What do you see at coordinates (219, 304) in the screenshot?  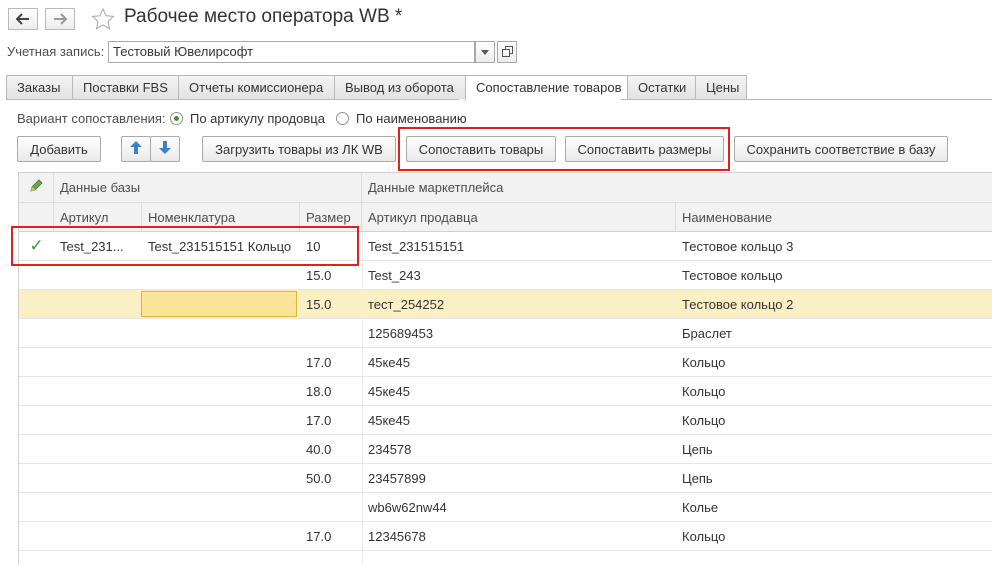 I see `cell-nomenclature-editing` at bounding box center [219, 304].